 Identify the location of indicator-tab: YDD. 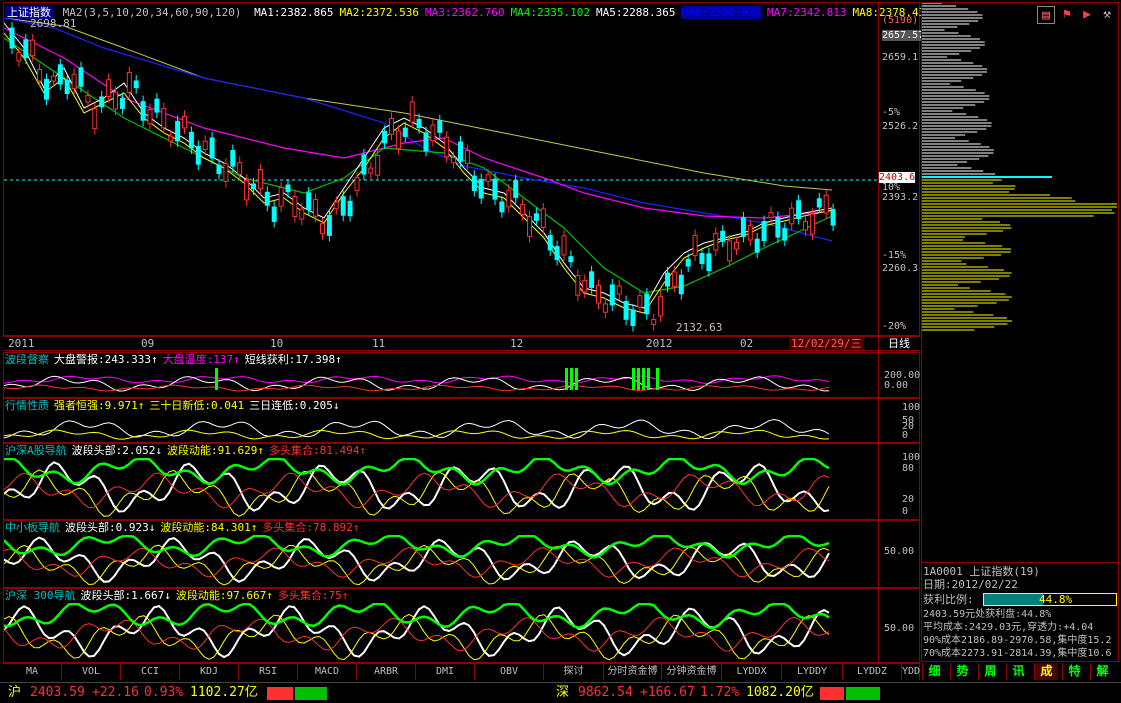
(911, 672).